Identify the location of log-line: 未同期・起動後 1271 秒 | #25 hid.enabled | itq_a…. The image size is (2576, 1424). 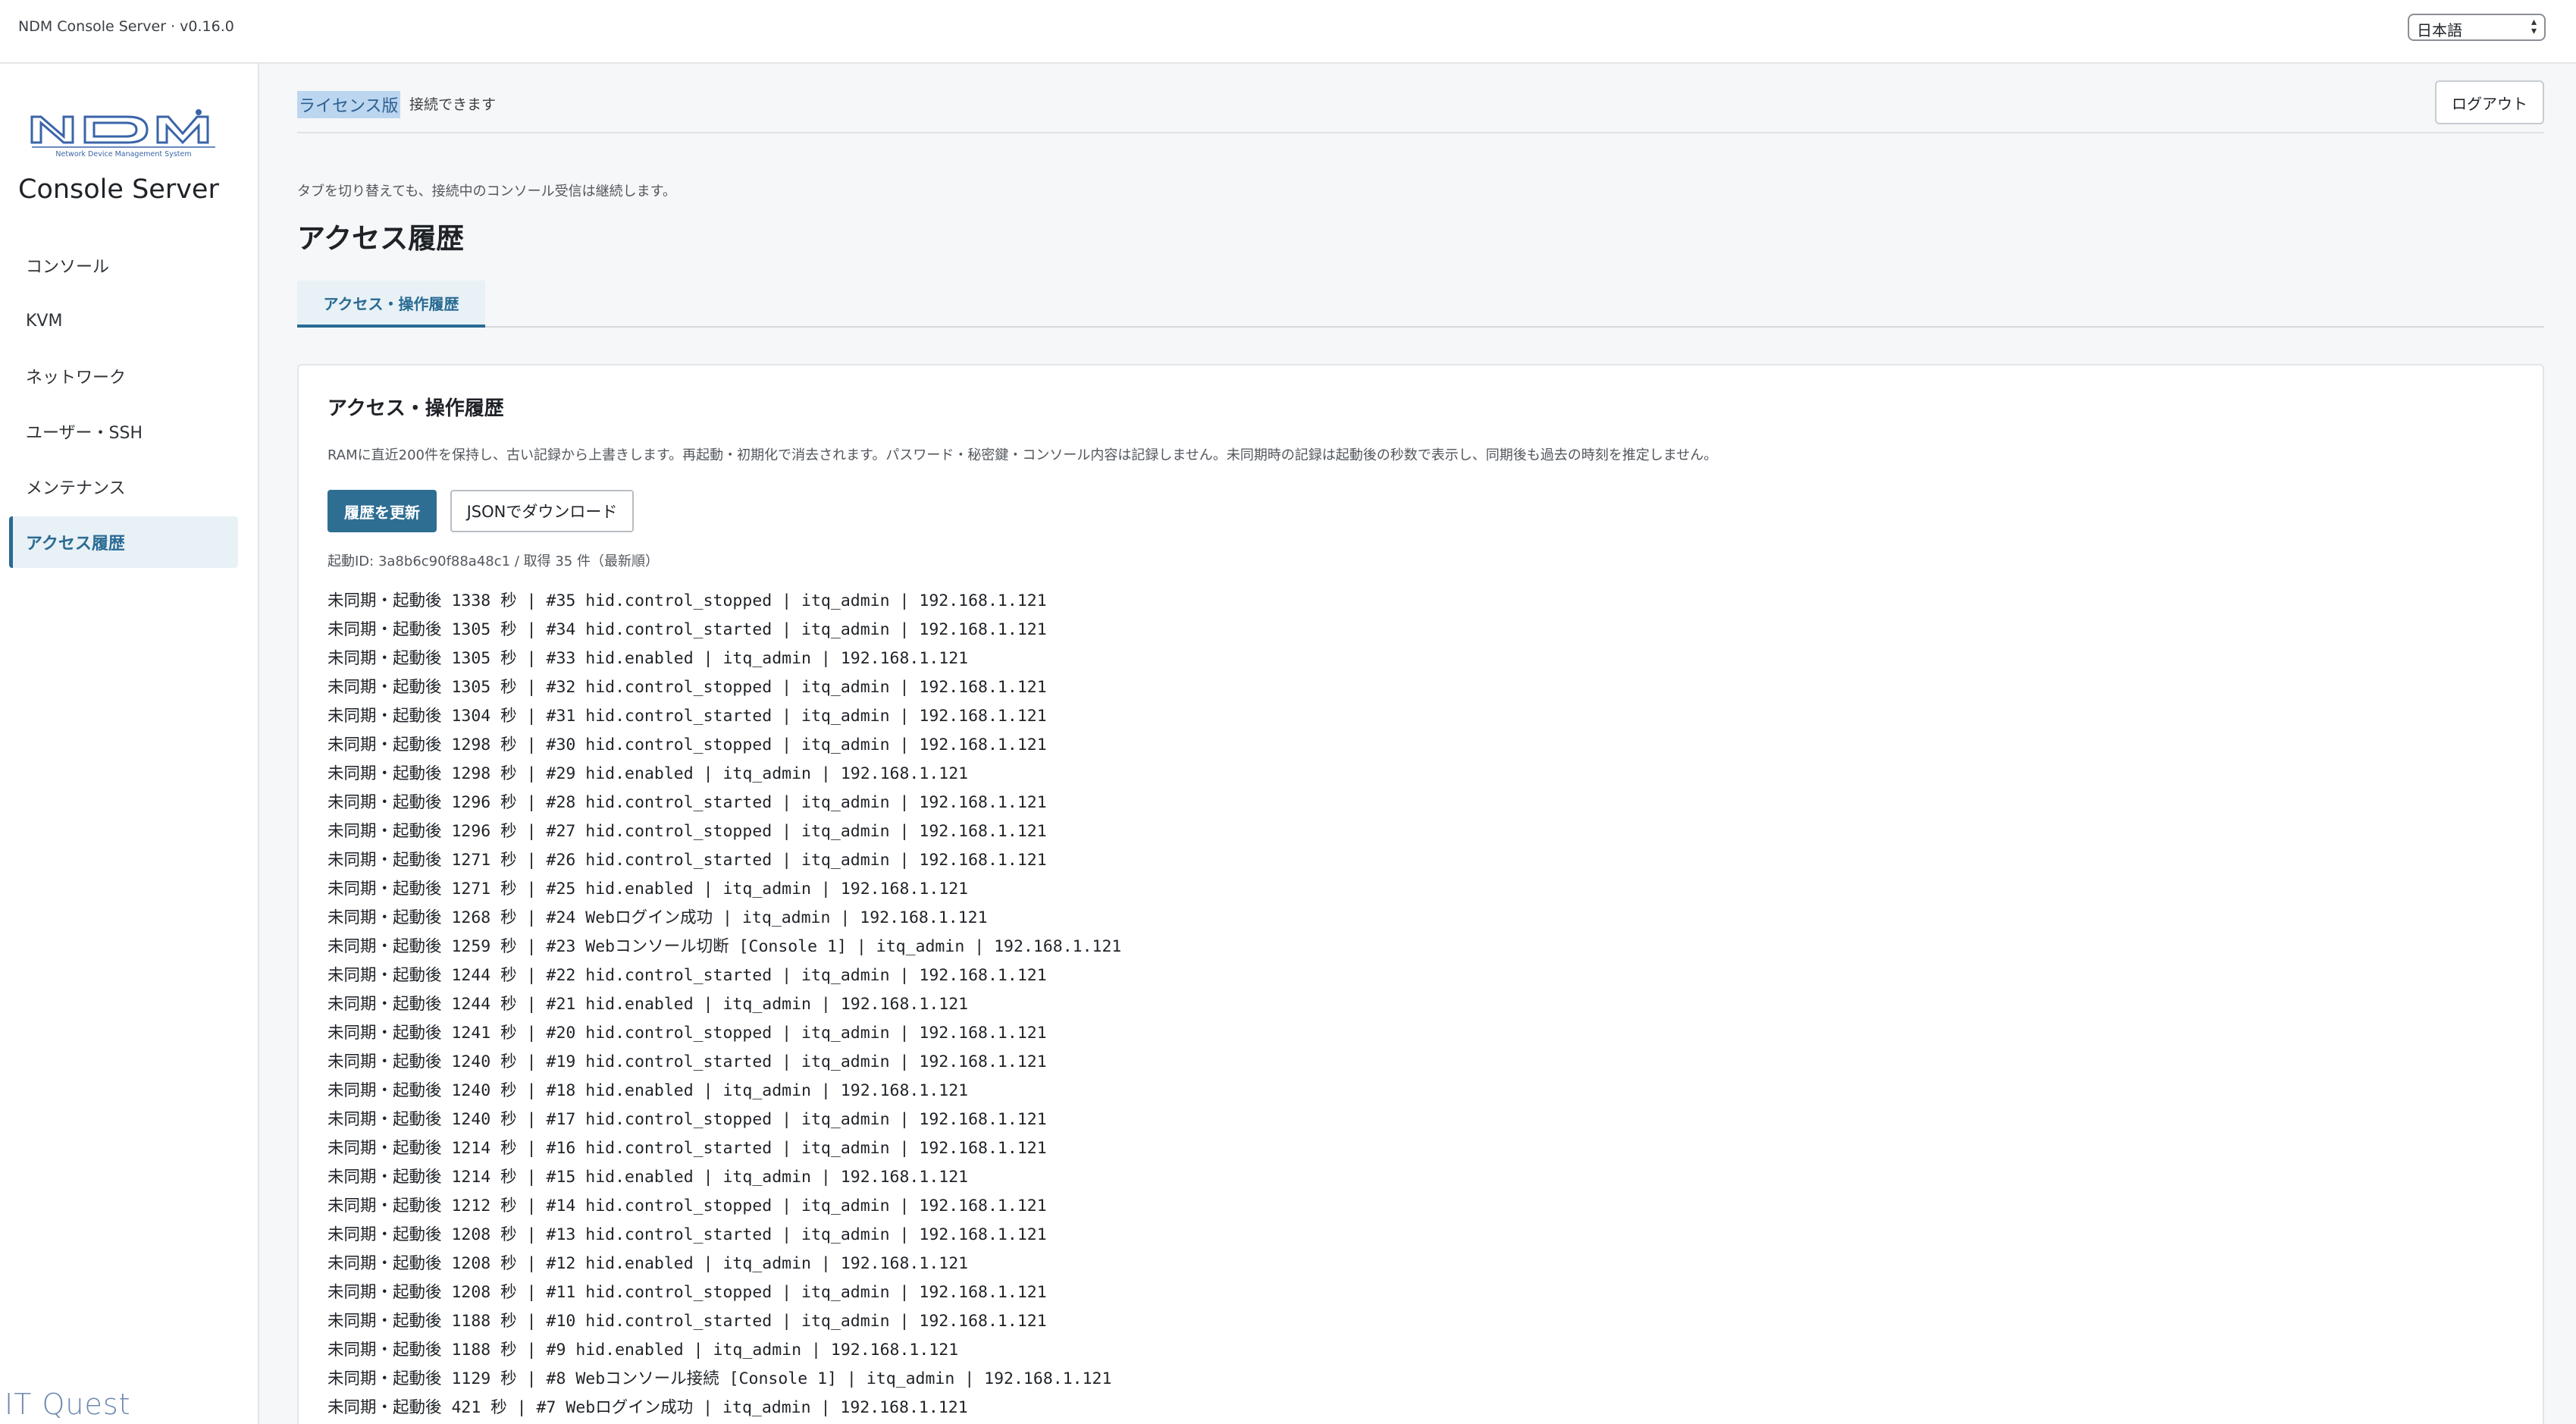
(648, 890).